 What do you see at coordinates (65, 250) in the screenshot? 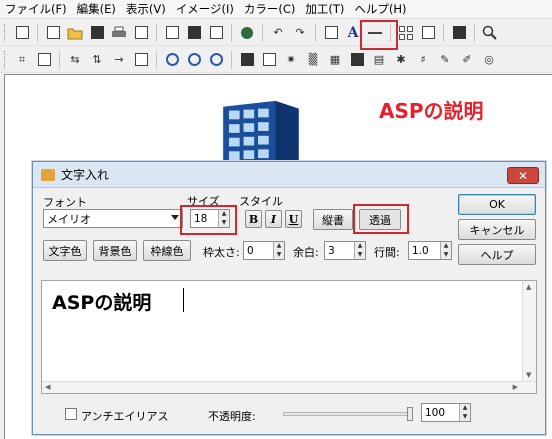
I see `text-color-button: 文字色` at bounding box center [65, 250].